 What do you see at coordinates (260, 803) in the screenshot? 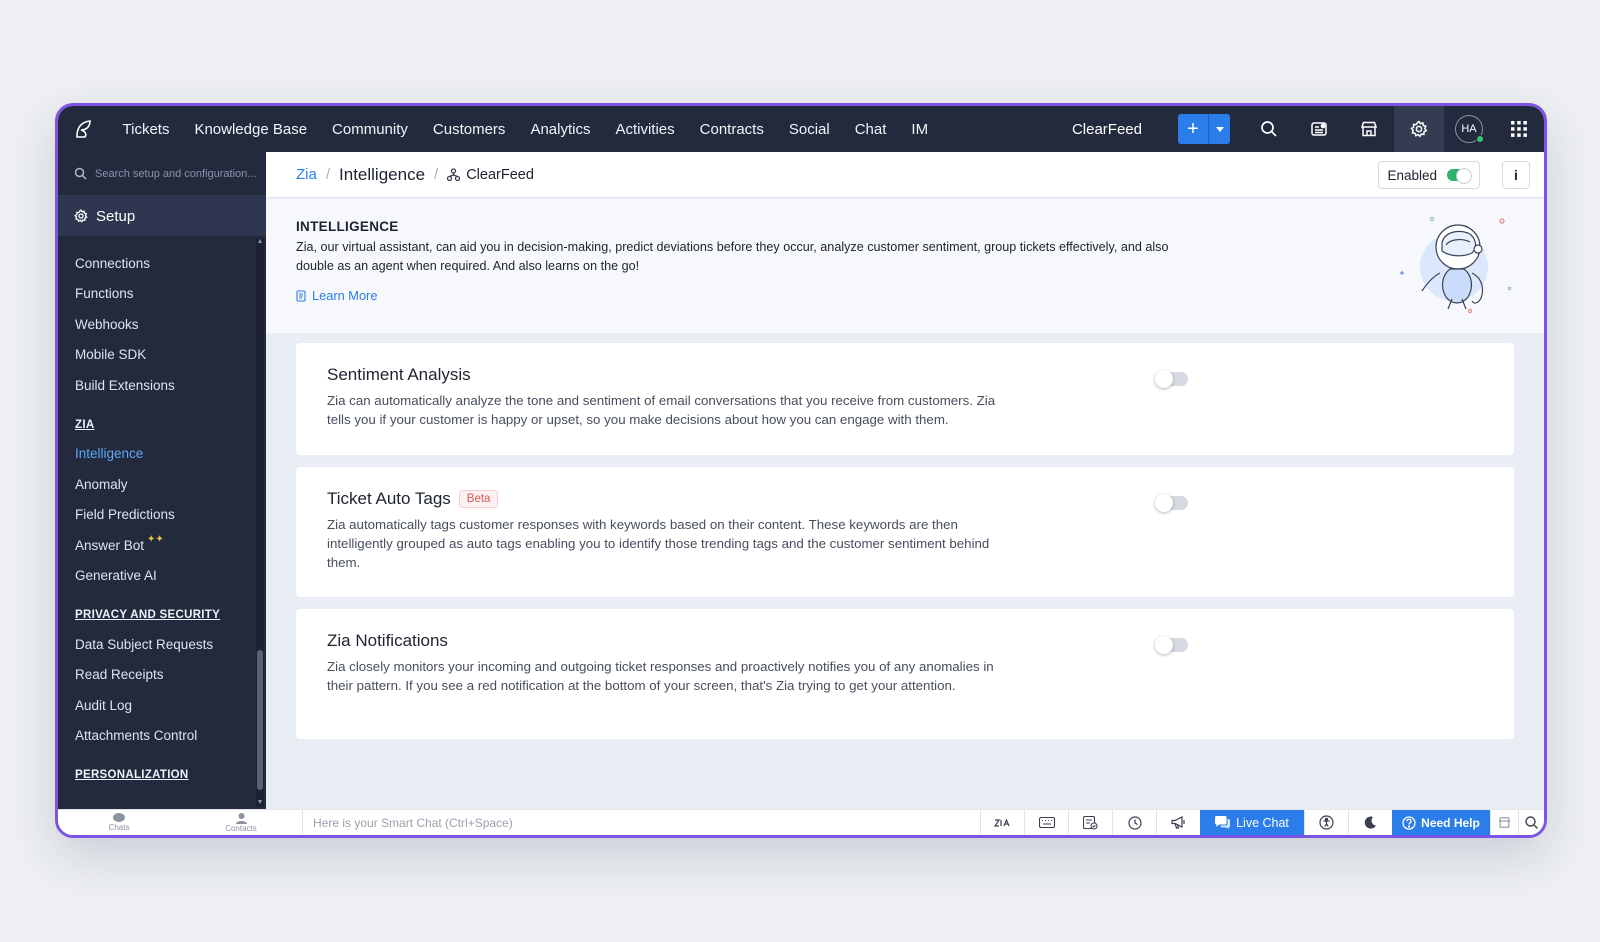
I see `scroll-down-arrow-icon: ▼` at bounding box center [260, 803].